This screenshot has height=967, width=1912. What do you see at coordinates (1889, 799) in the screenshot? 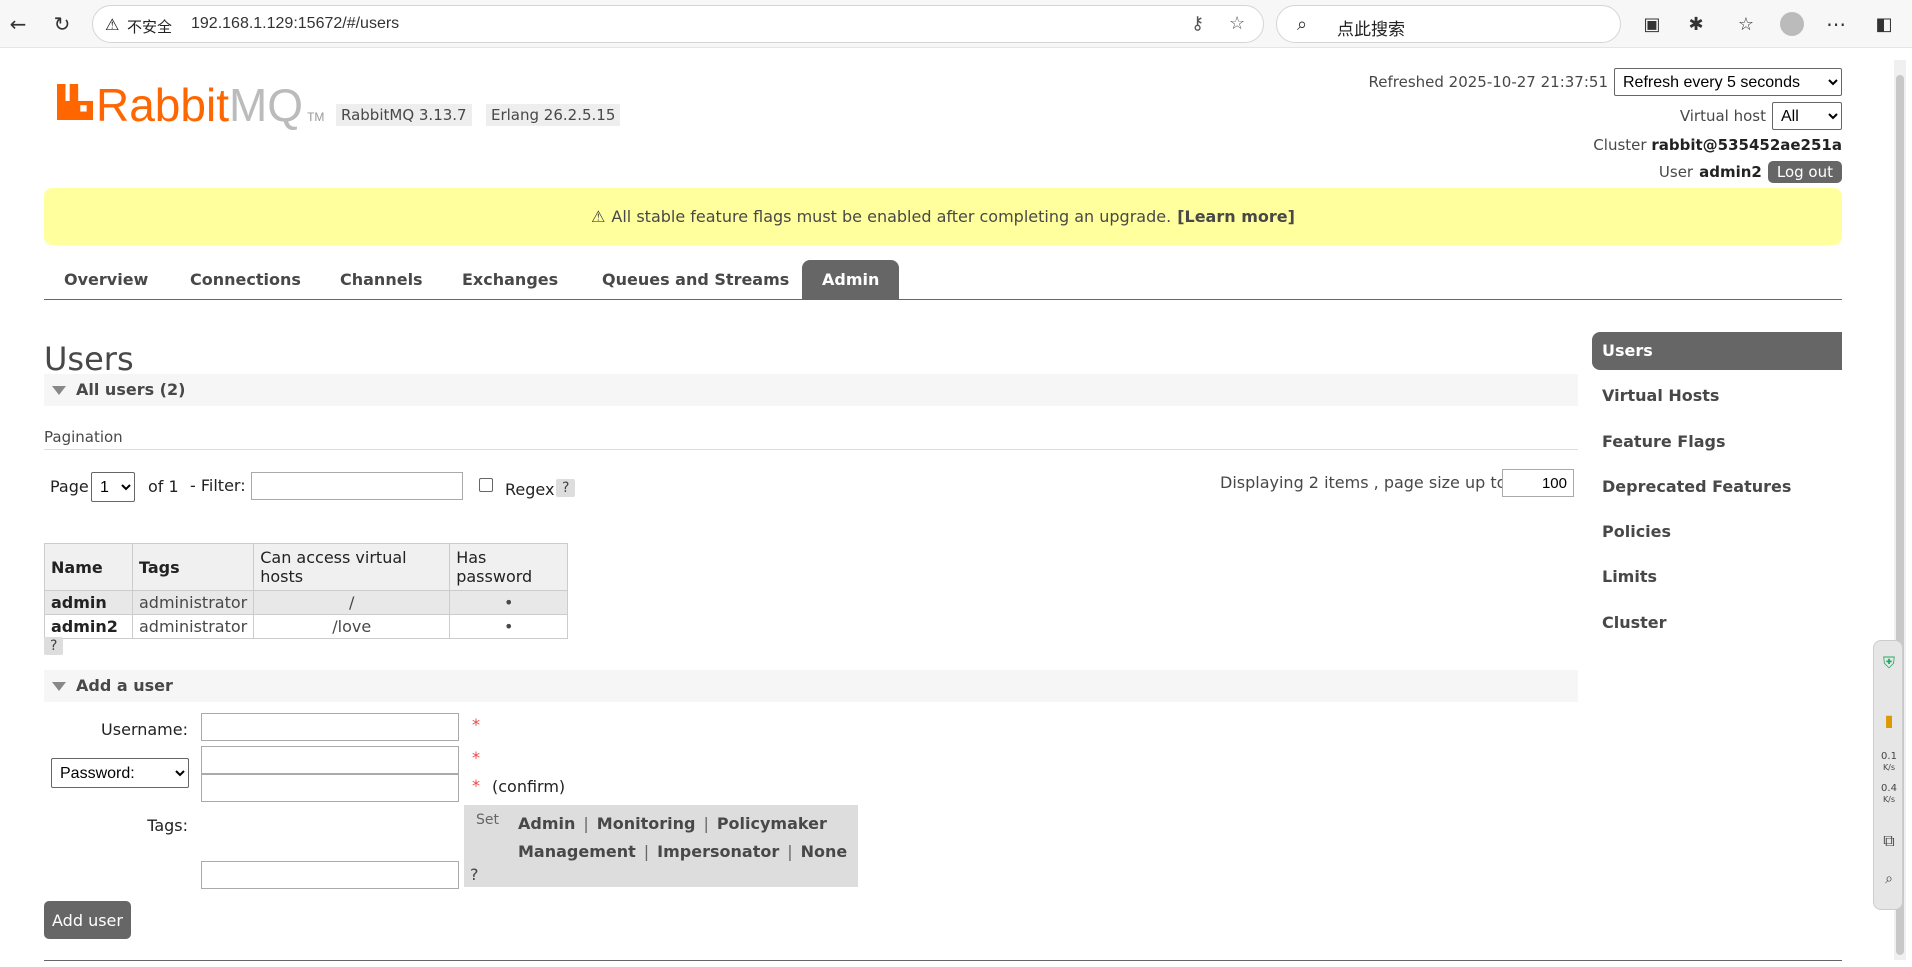
I see `download-unit: K/s` at bounding box center [1889, 799].